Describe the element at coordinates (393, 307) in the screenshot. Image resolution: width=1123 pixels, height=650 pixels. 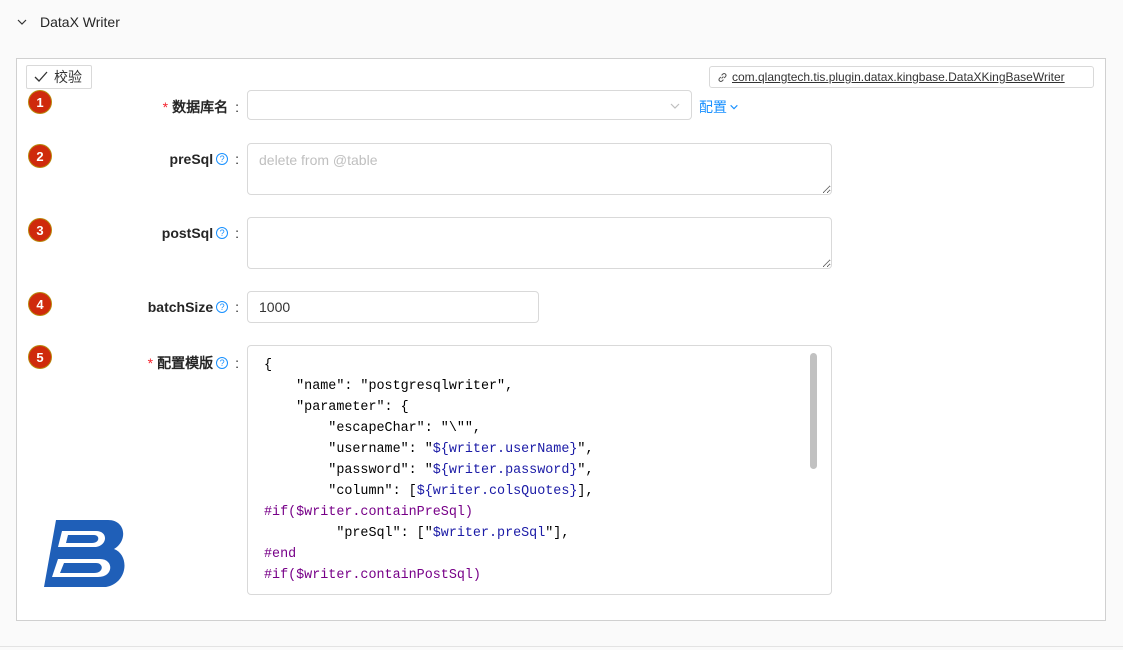
I see `batchsize-input` at that location.